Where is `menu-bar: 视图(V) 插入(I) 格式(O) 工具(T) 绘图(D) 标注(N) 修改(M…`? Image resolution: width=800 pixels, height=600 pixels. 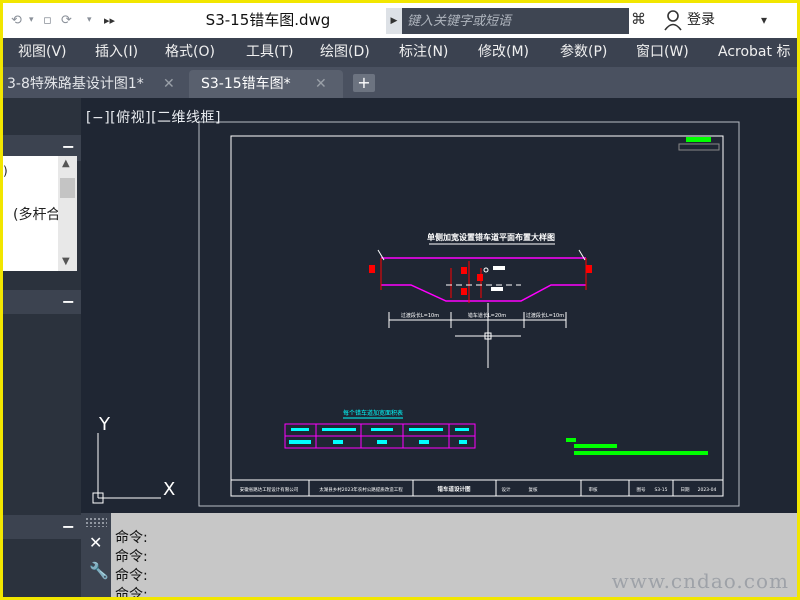 menu-bar: 视图(V) 插入(I) 格式(O) 工具(T) 绘图(D) 标注(N) 修改(M… is located at coordinates (400, 52).